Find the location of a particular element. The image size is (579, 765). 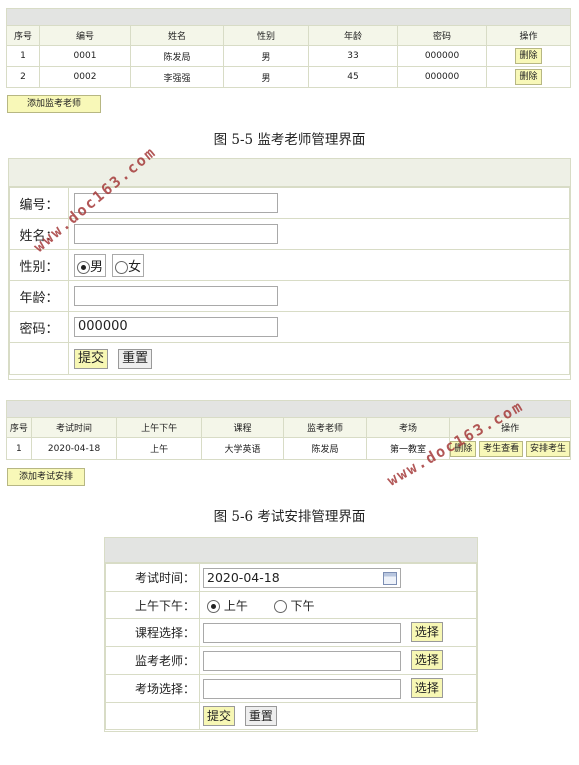

pm-radio is located at coordinates (280, 606).